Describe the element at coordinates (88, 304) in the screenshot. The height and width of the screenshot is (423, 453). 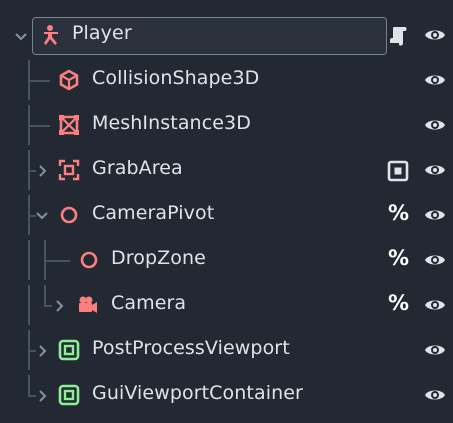
I see `camera-3d-icon` at that location.